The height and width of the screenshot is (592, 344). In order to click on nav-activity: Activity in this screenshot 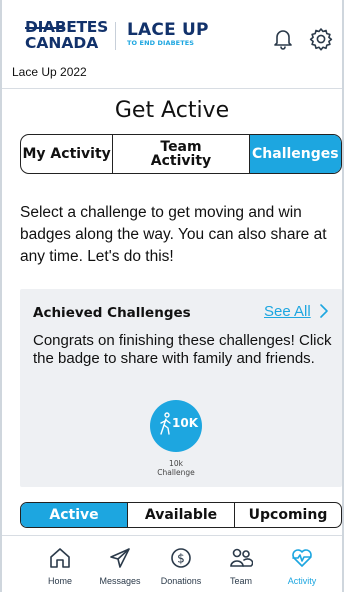, I will do `click(302, 564)`.